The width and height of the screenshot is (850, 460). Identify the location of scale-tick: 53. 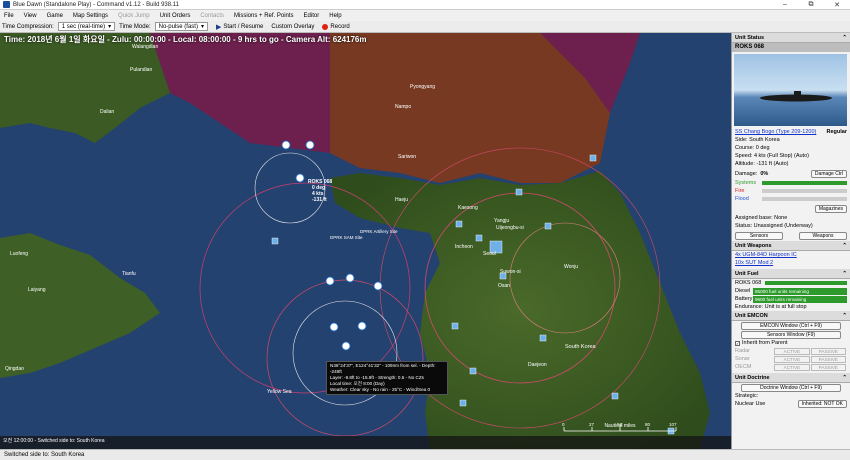
(620, 425).